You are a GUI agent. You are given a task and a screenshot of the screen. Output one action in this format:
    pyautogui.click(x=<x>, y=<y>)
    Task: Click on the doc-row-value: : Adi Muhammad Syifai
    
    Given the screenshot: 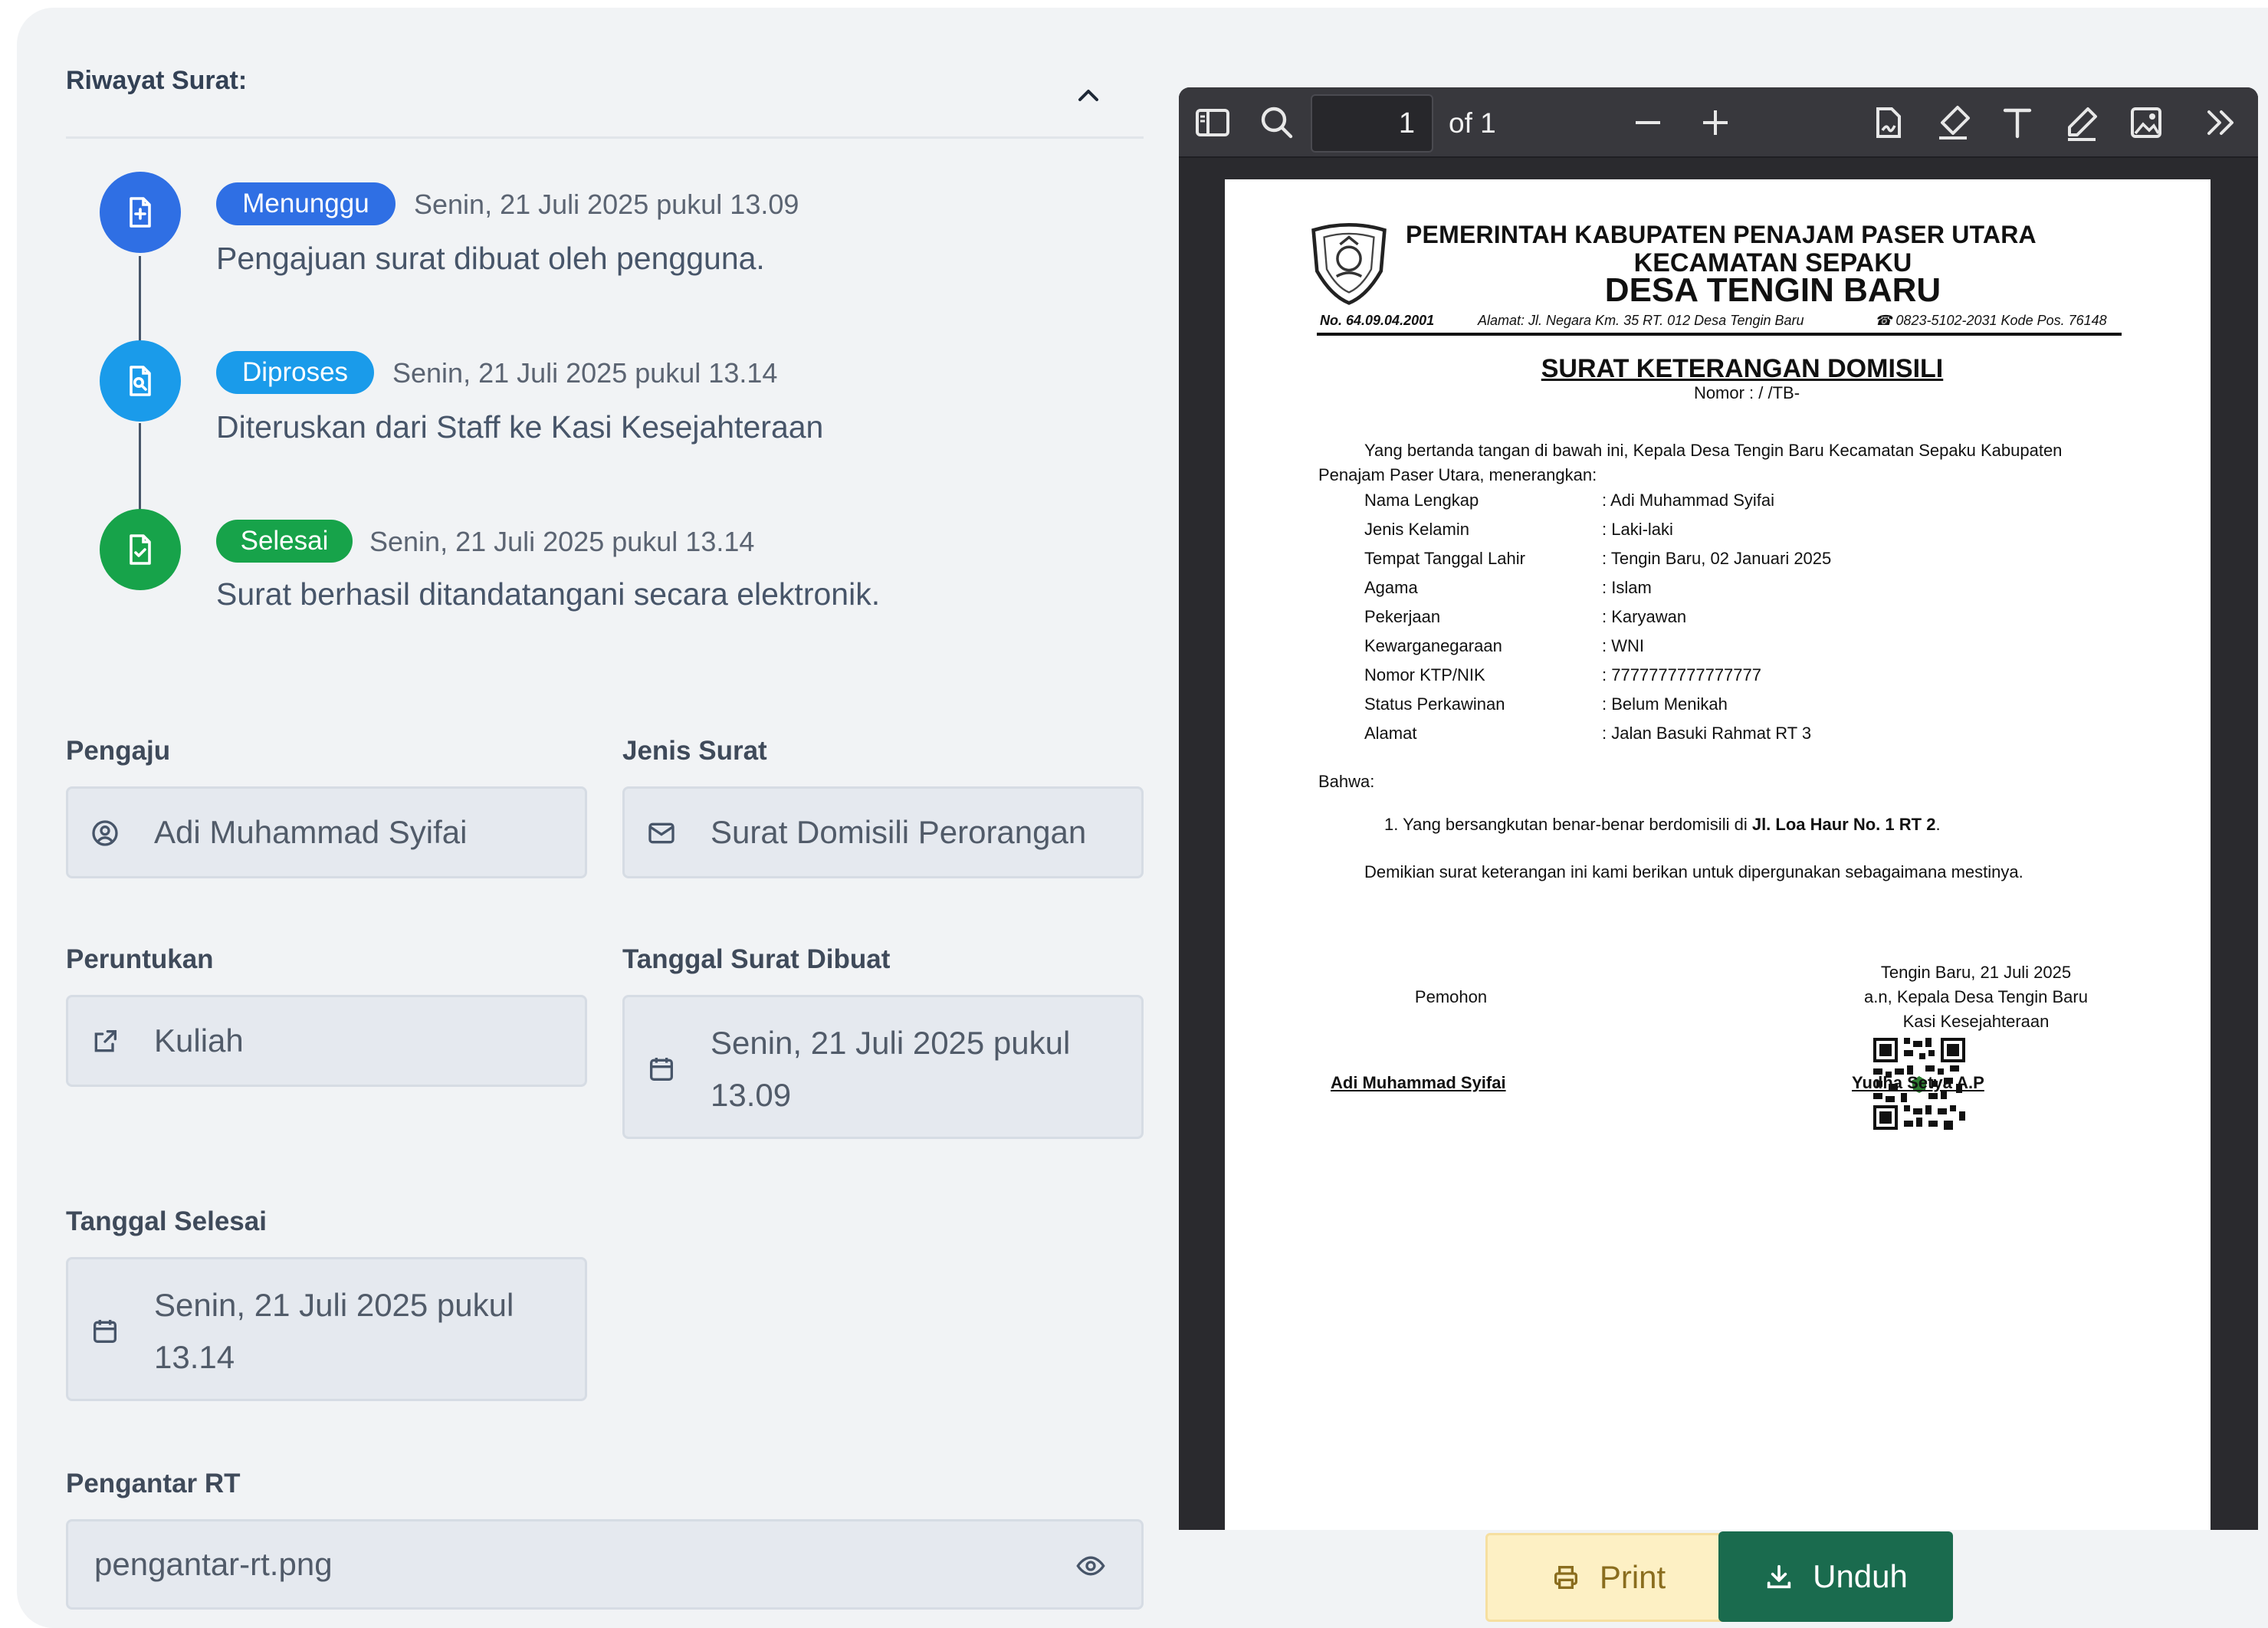 What is the action you would take?
    pyautogui.click(x=1688, y=501)
    